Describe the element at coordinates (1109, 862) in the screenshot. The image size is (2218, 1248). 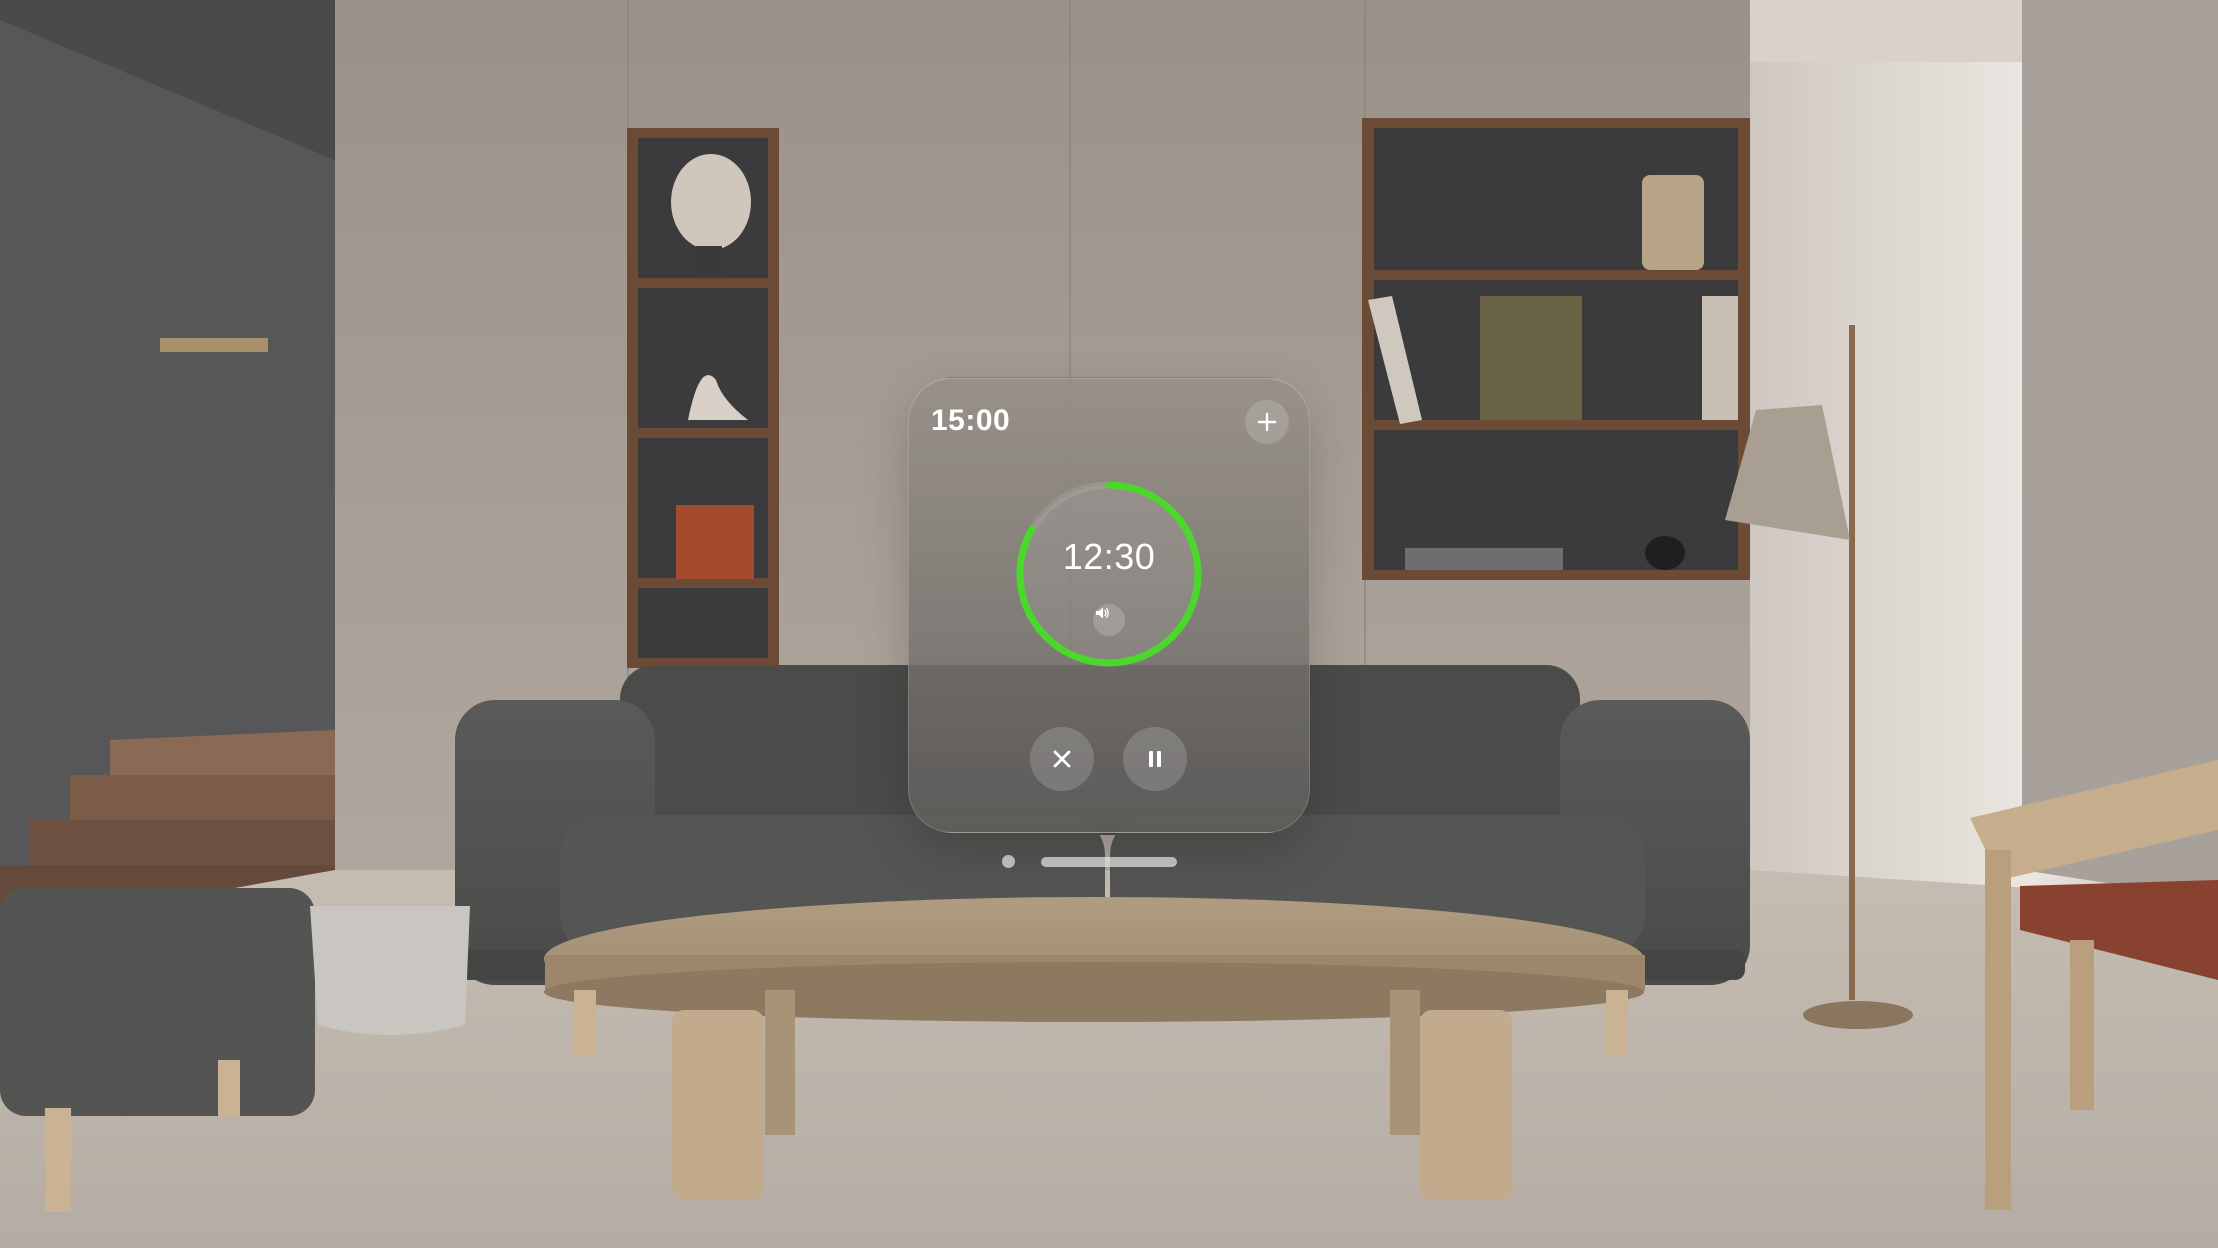
I see `window-grab-bar` at that location.